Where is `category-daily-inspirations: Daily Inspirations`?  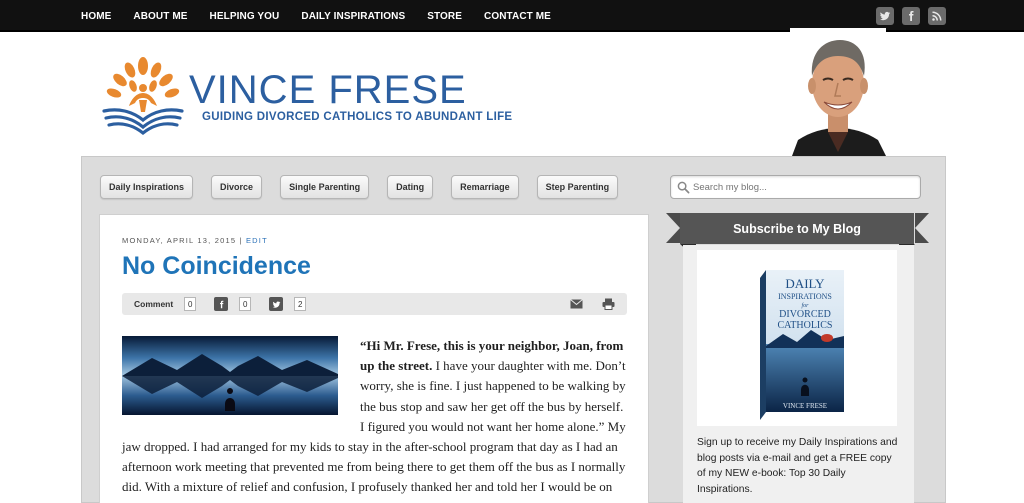
category-daily-inspirations: Daily Inspirations is located at coordinates (147, 187).